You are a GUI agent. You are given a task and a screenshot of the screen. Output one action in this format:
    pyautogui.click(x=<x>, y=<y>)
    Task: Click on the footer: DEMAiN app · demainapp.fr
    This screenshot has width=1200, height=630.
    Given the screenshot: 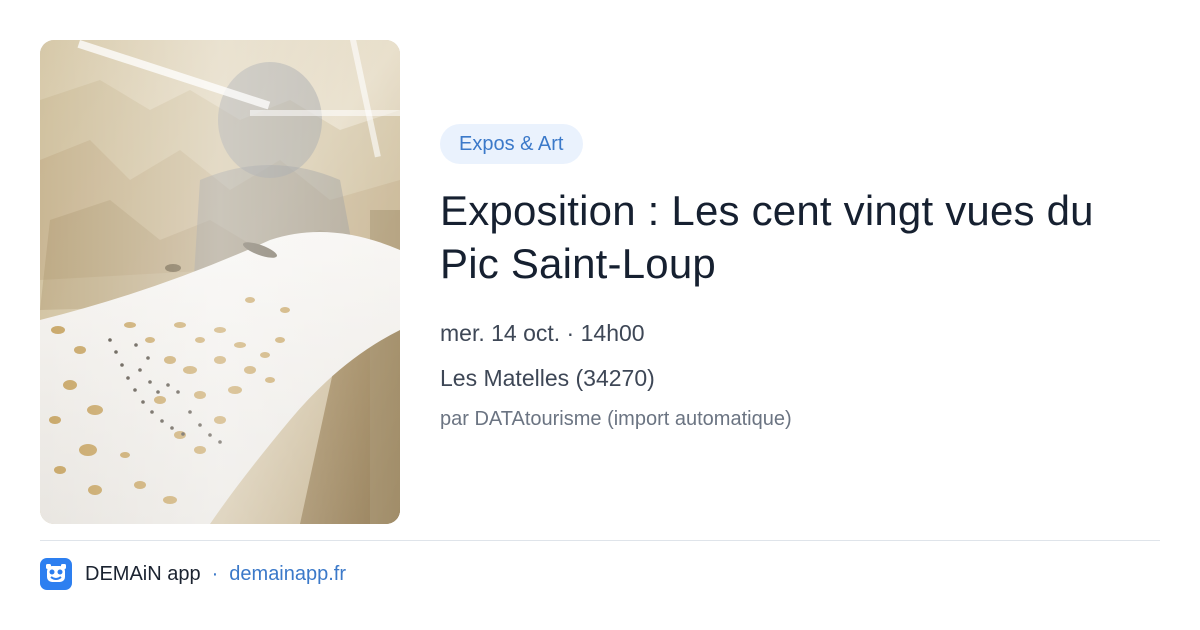 What is the action you would take?
    pyautogui.click(x=193, y=574)
    